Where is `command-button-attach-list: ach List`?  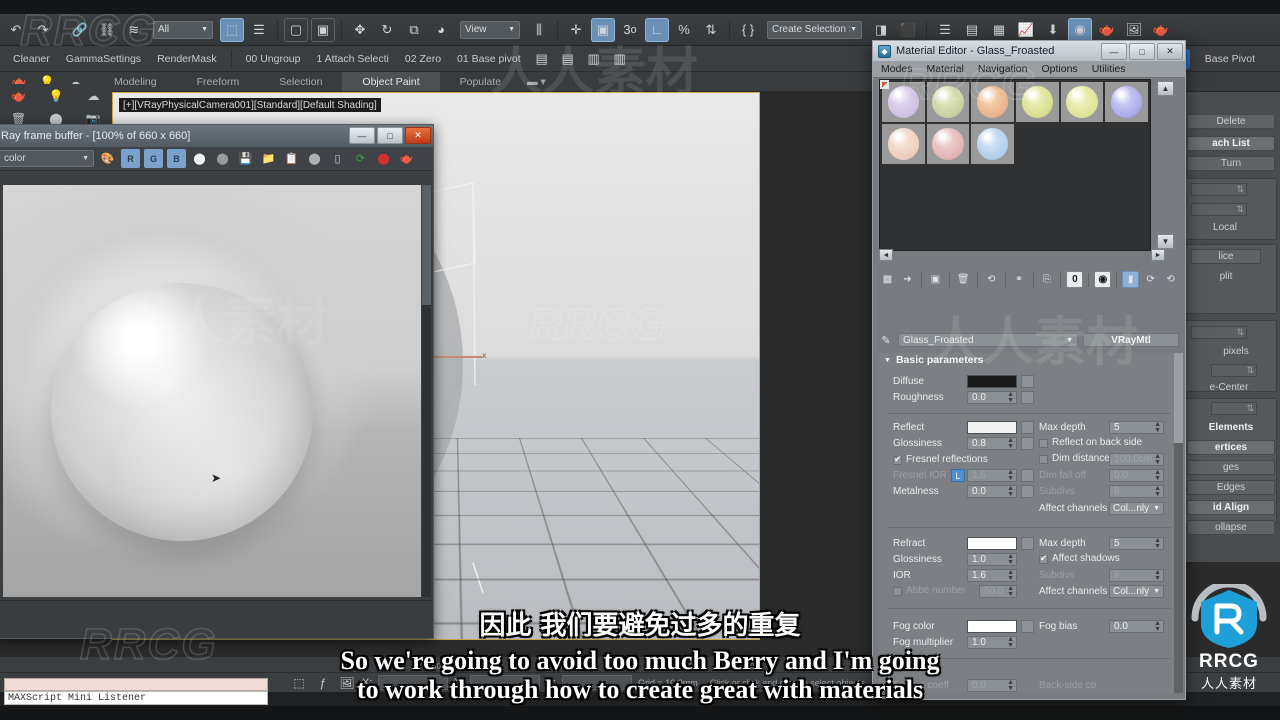 command-button-attach-list: ach List is located at coordinates (1231, 143).